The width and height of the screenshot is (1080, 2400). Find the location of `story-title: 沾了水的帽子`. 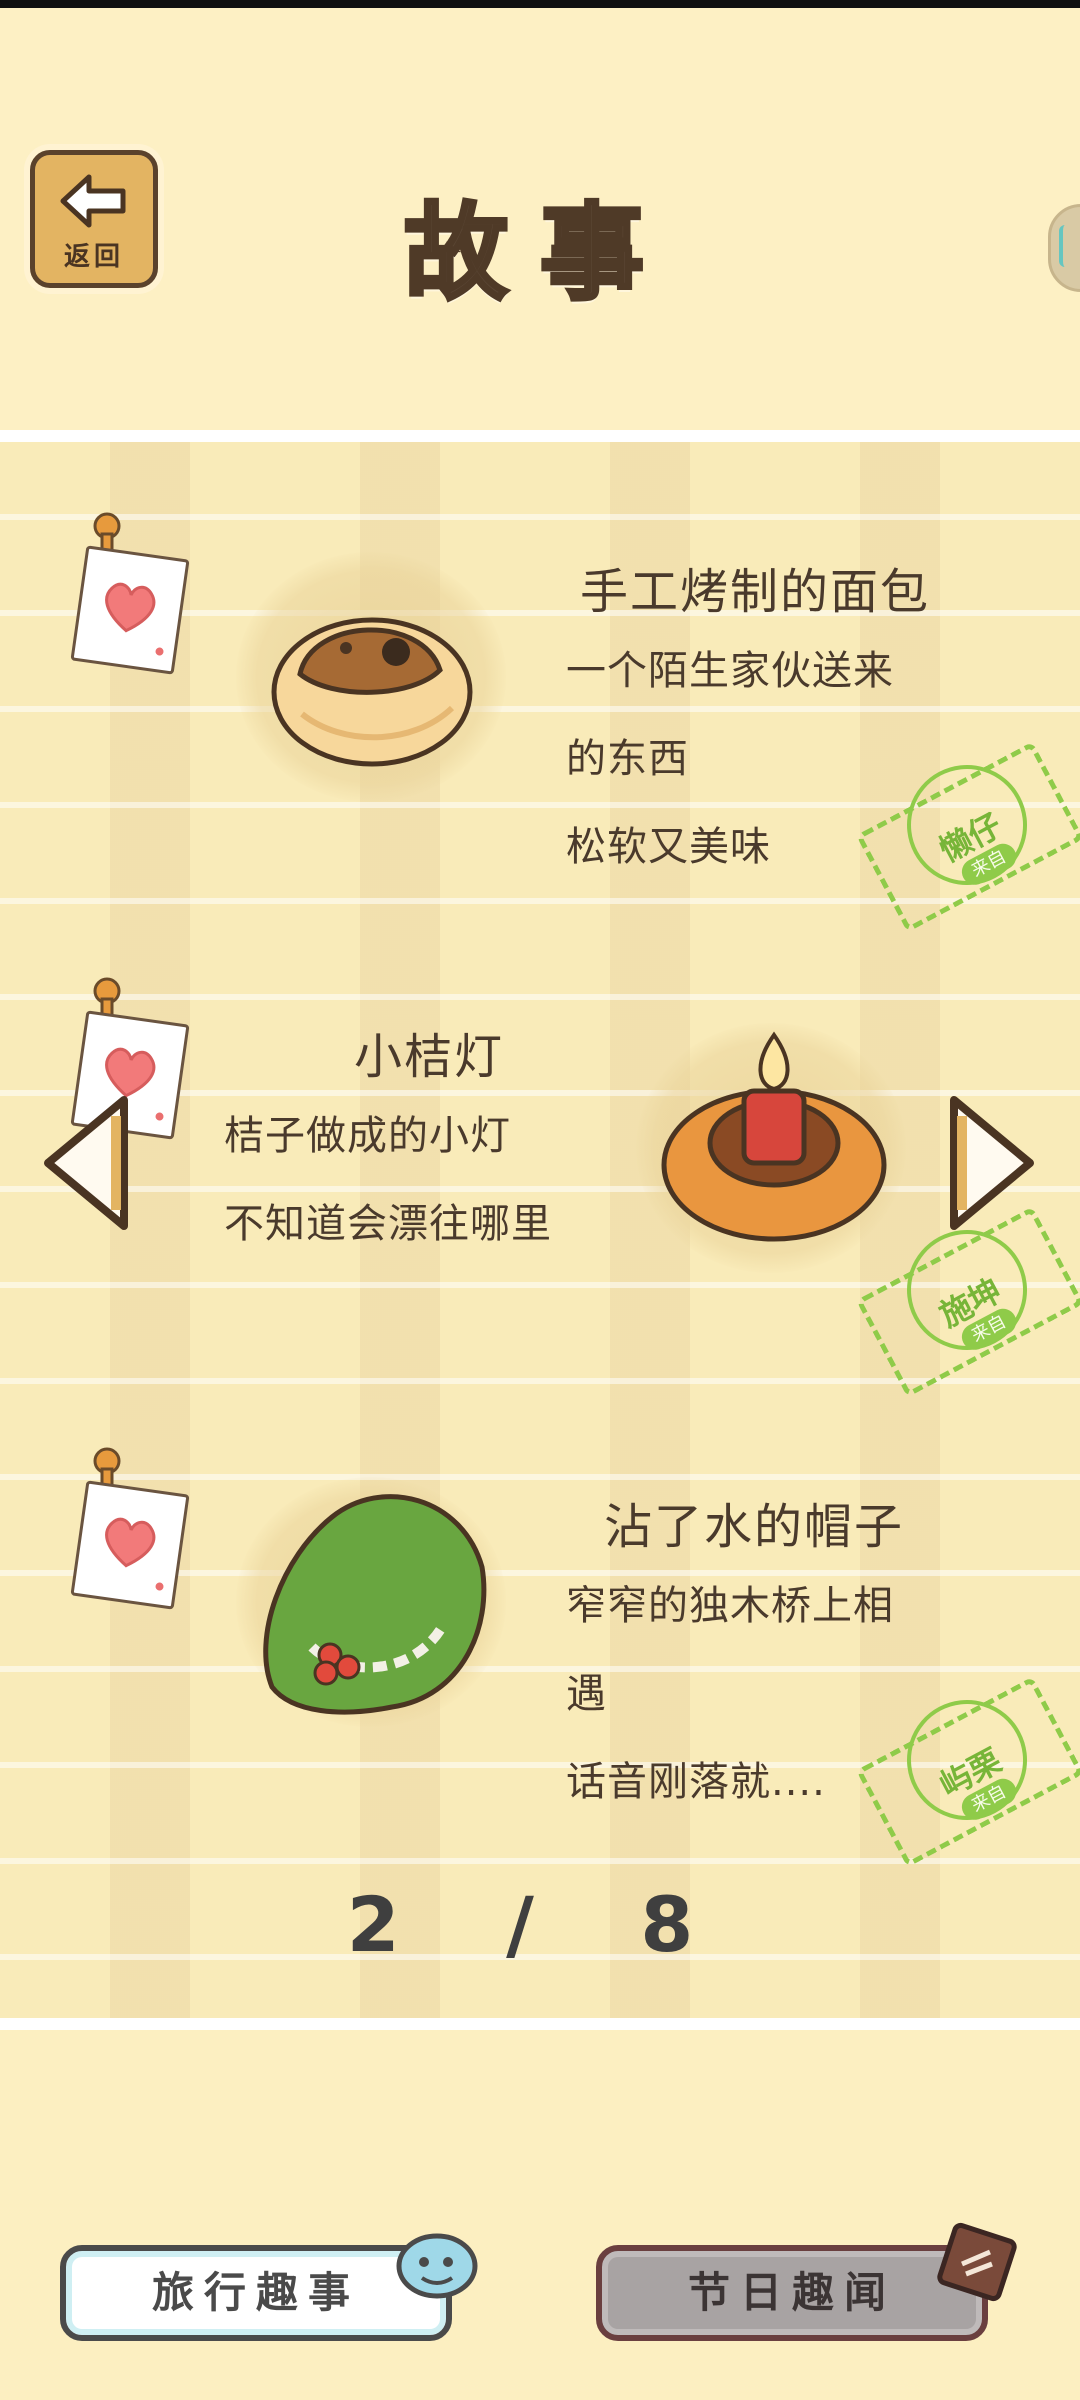

story-title: 沾了水的帽子 is located at coordinates (754, 1527).